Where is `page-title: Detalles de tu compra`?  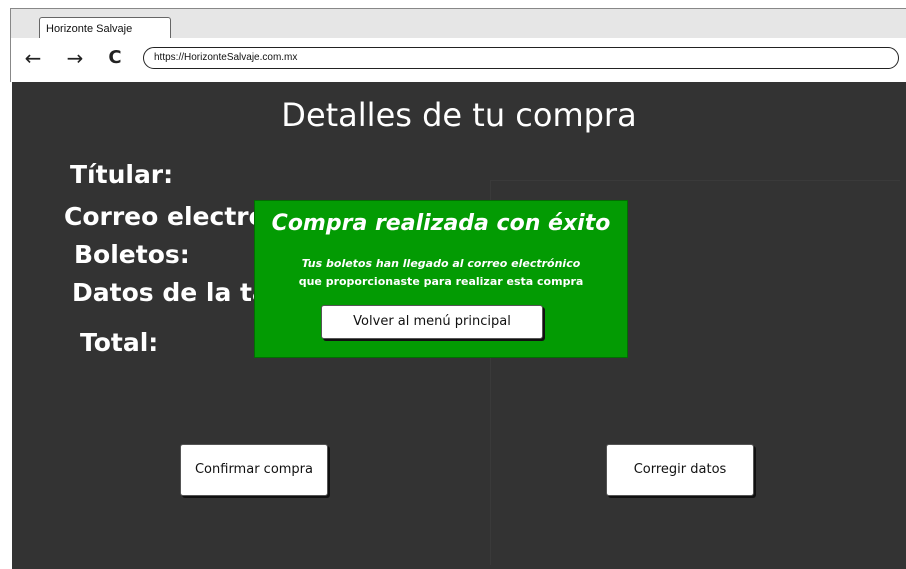
page-title: Detalles de tu compra is located at coordinates (459, 115).